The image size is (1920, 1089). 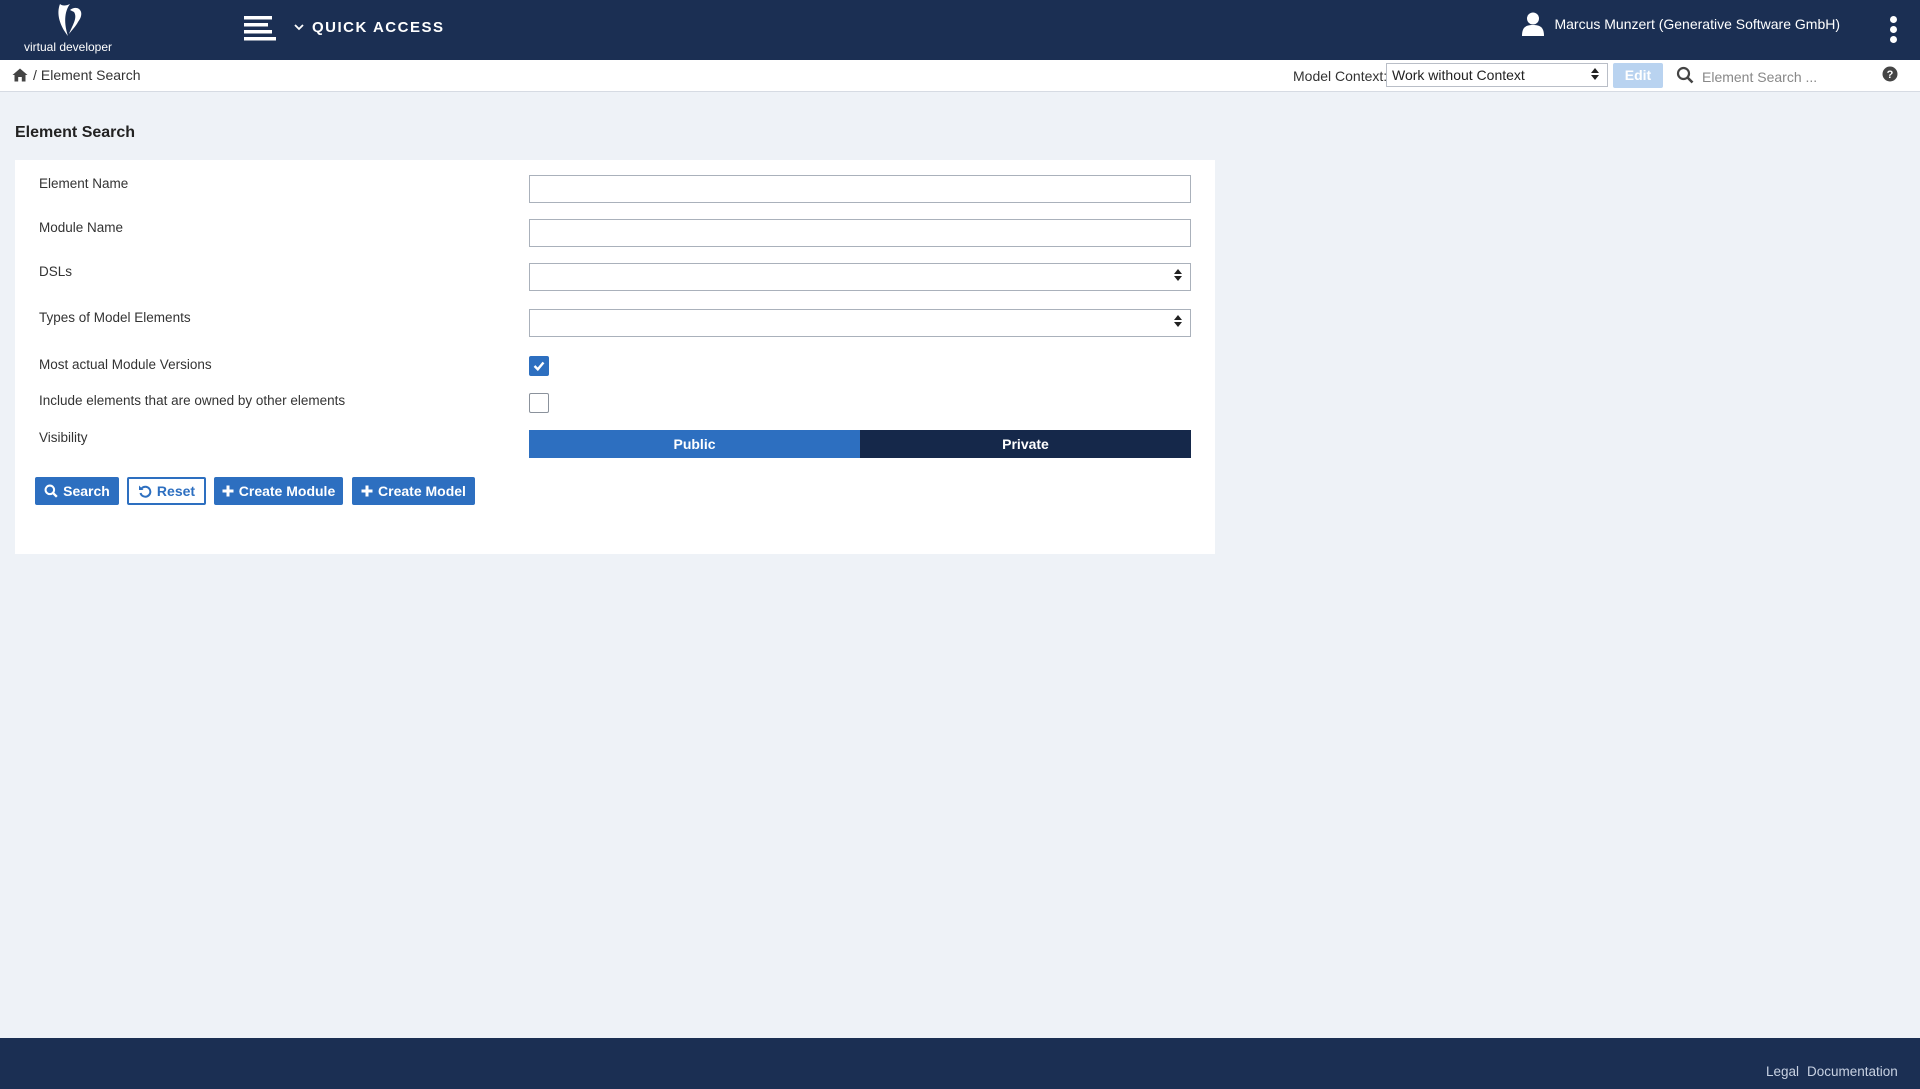 What do you see at coordinates (1852, 1071) in the screenshot?
I see `documentation-link: Documentation` at bounding box center [1852, 1071].